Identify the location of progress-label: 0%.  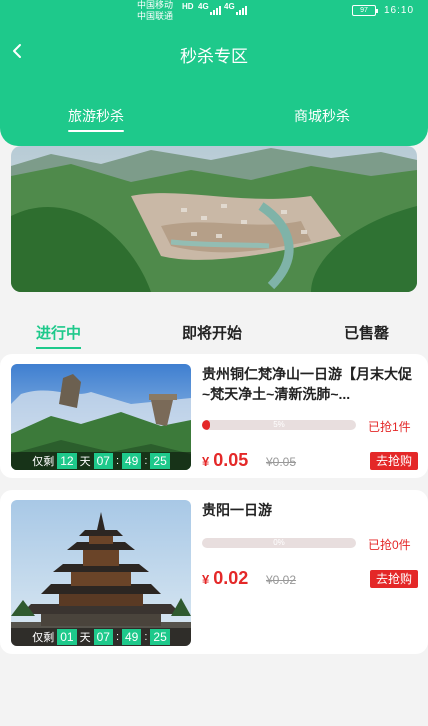
(279, 542).